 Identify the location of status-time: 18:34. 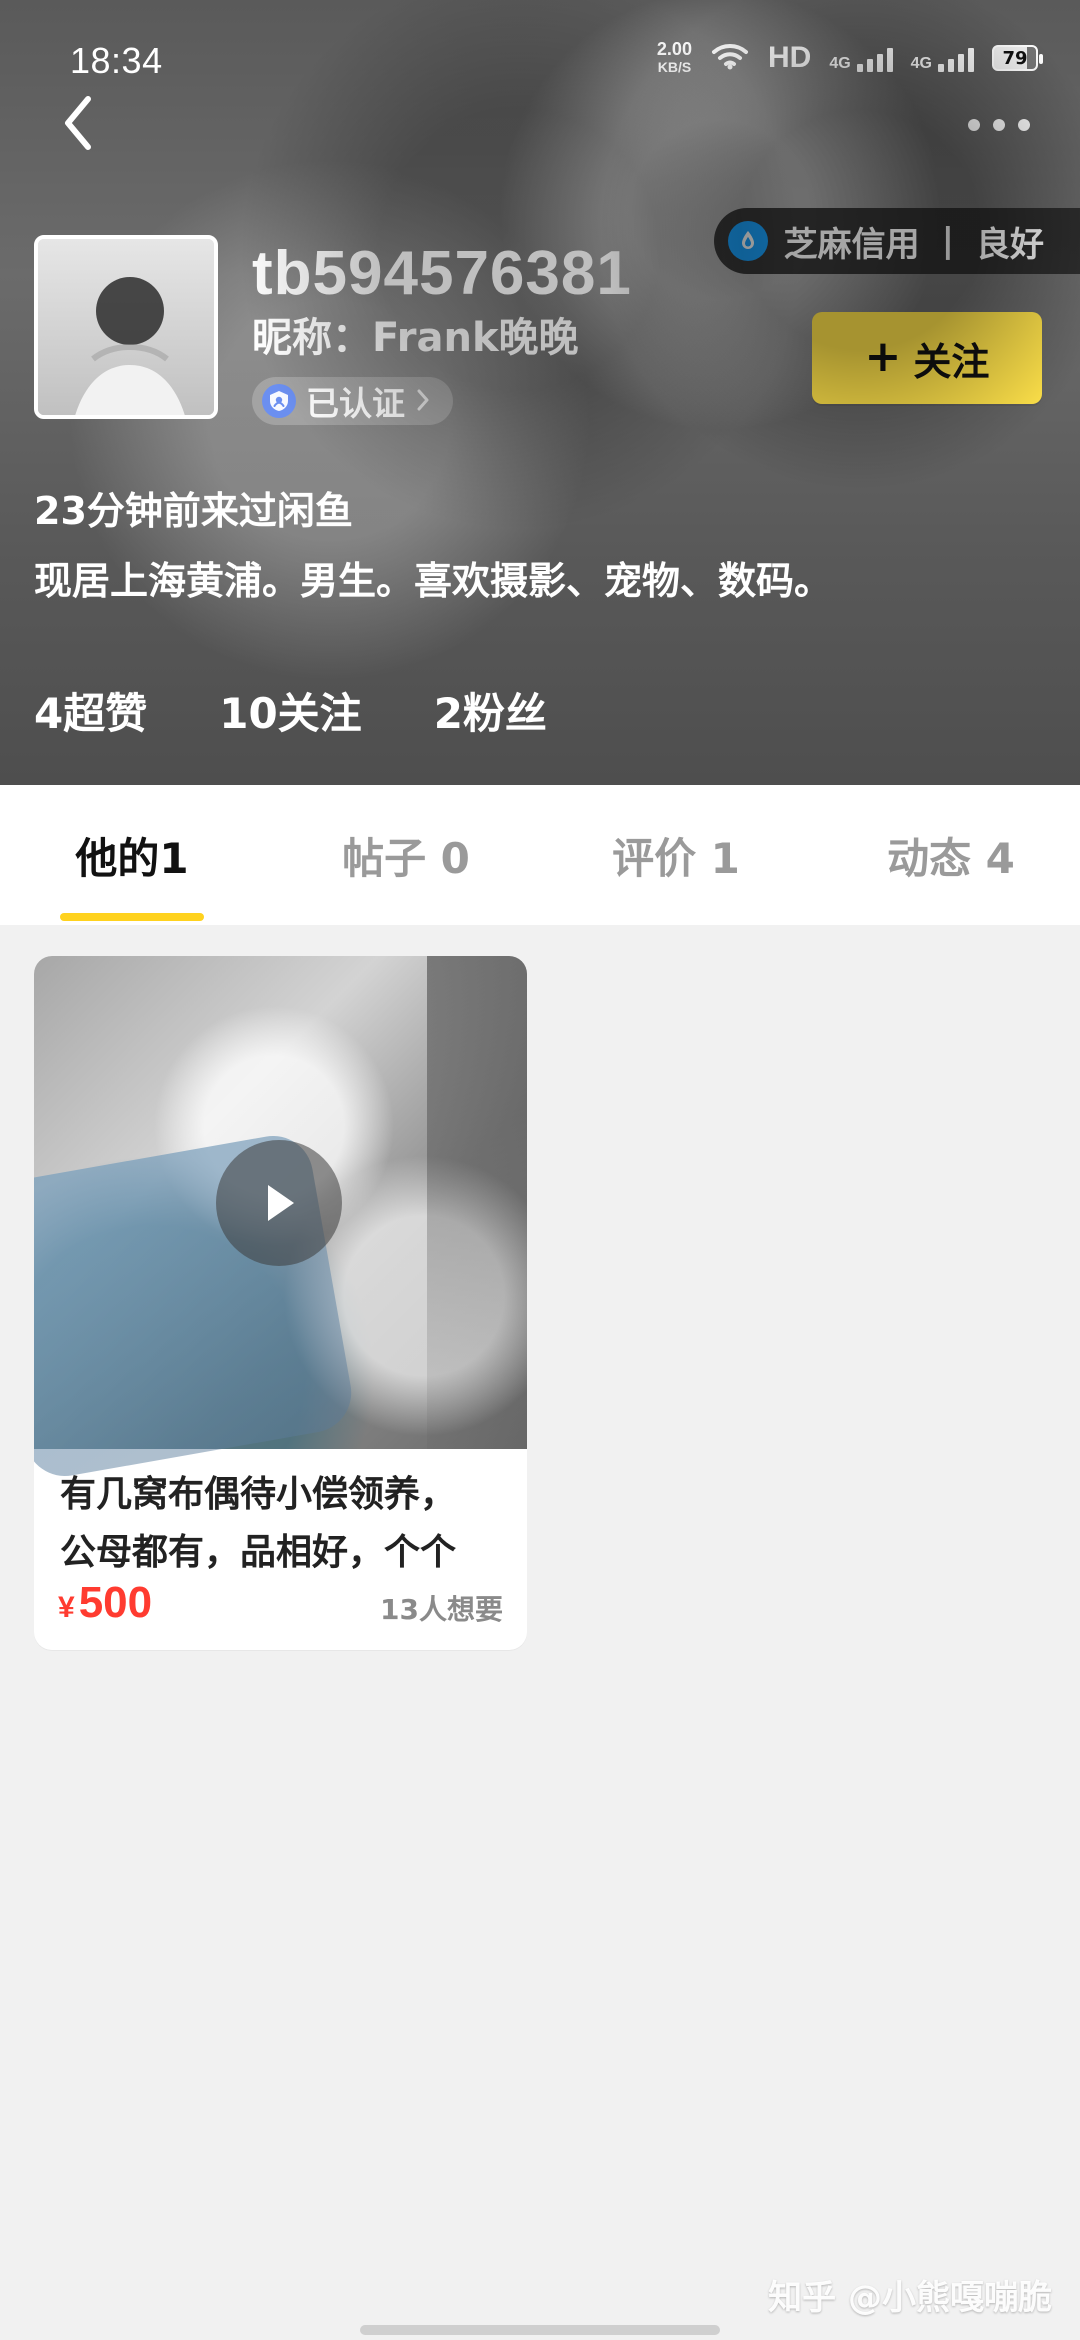
(116, 60).